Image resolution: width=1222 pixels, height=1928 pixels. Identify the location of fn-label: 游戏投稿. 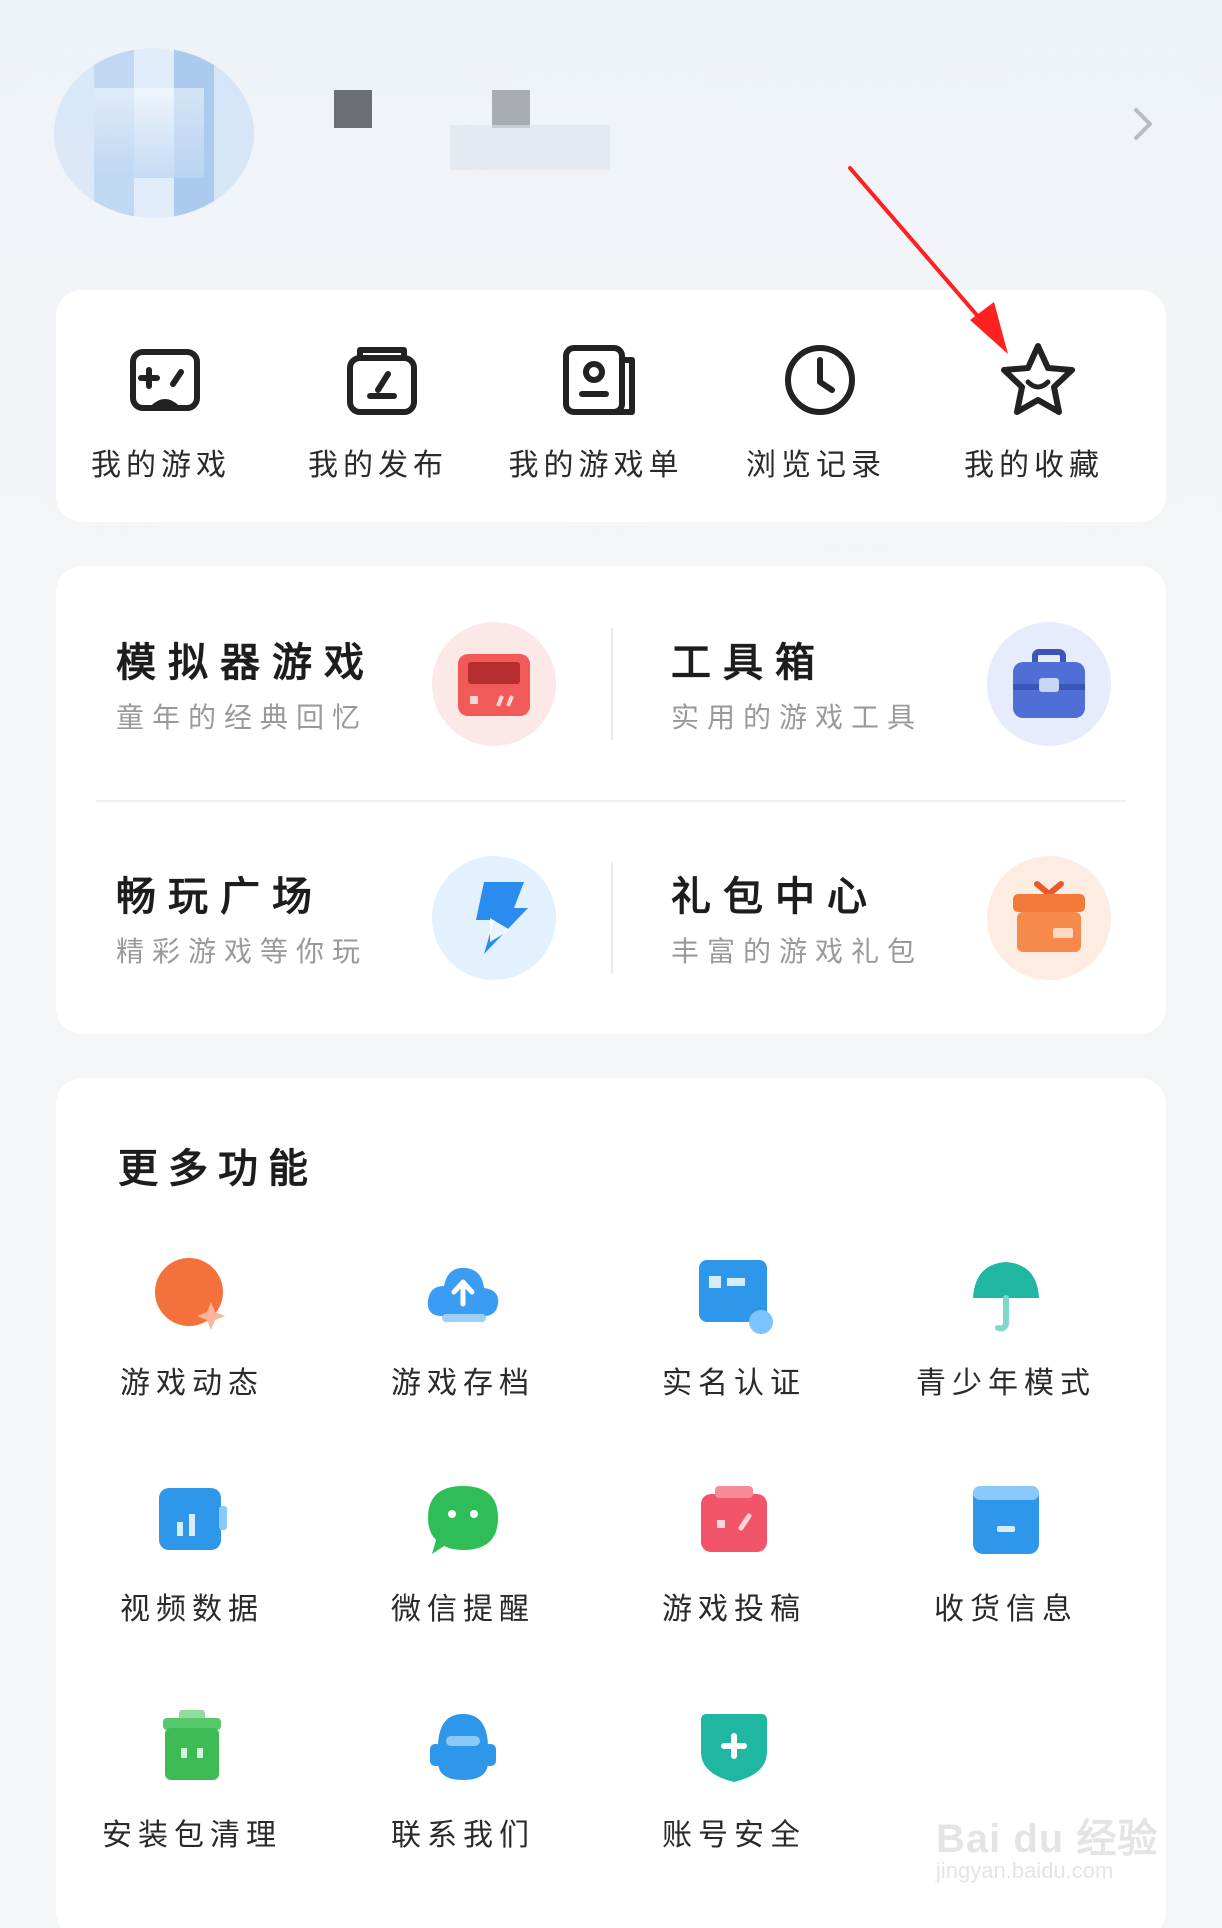
(734, 1609).